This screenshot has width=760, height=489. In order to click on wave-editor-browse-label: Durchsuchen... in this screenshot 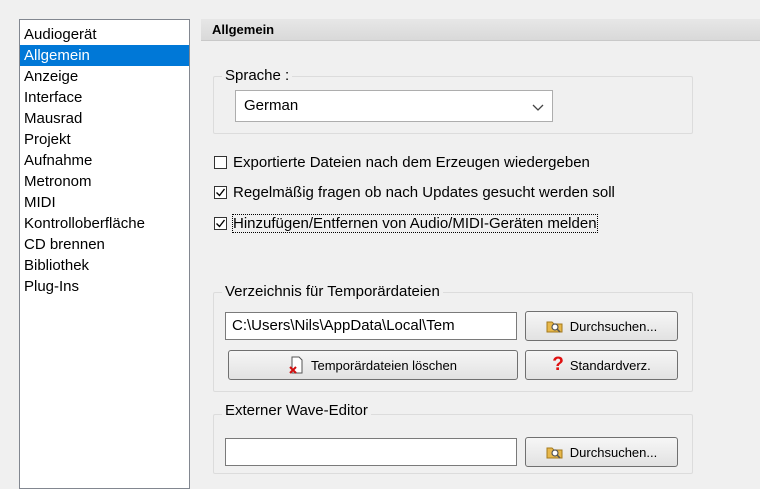, I will do `click(613, 452)`.